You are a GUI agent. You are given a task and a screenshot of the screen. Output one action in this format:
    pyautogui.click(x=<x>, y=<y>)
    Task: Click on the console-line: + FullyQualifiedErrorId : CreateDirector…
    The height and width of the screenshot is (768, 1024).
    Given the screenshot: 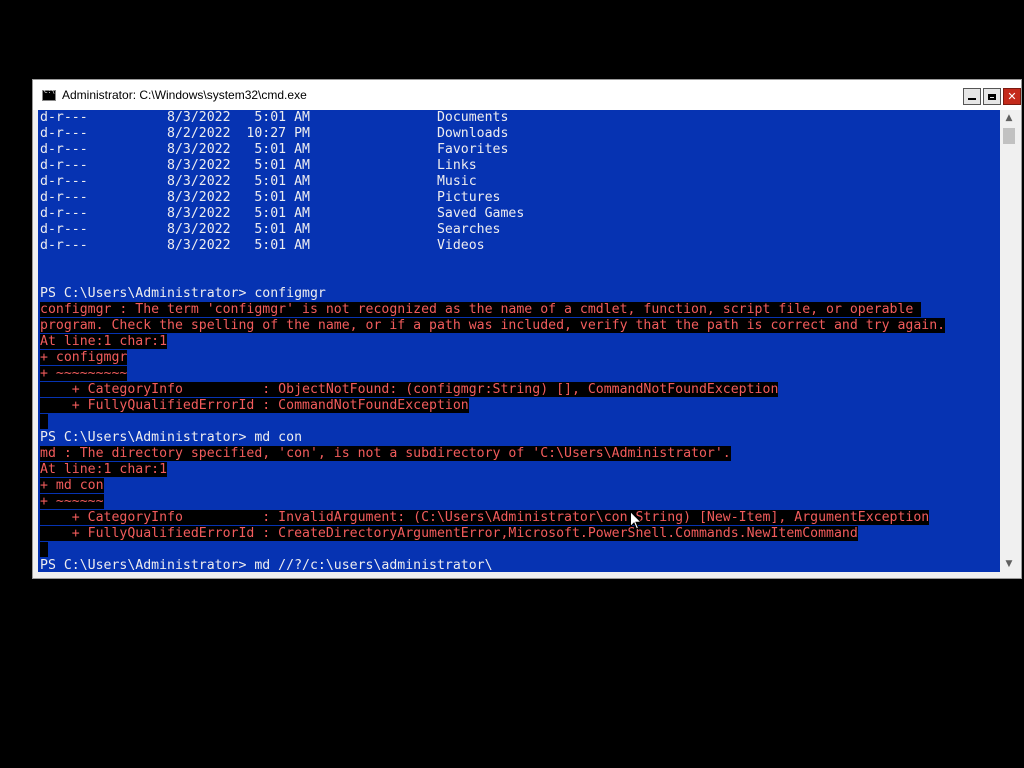 What is the action you would take?
    pyautogui.click(x=492, y=534)
    